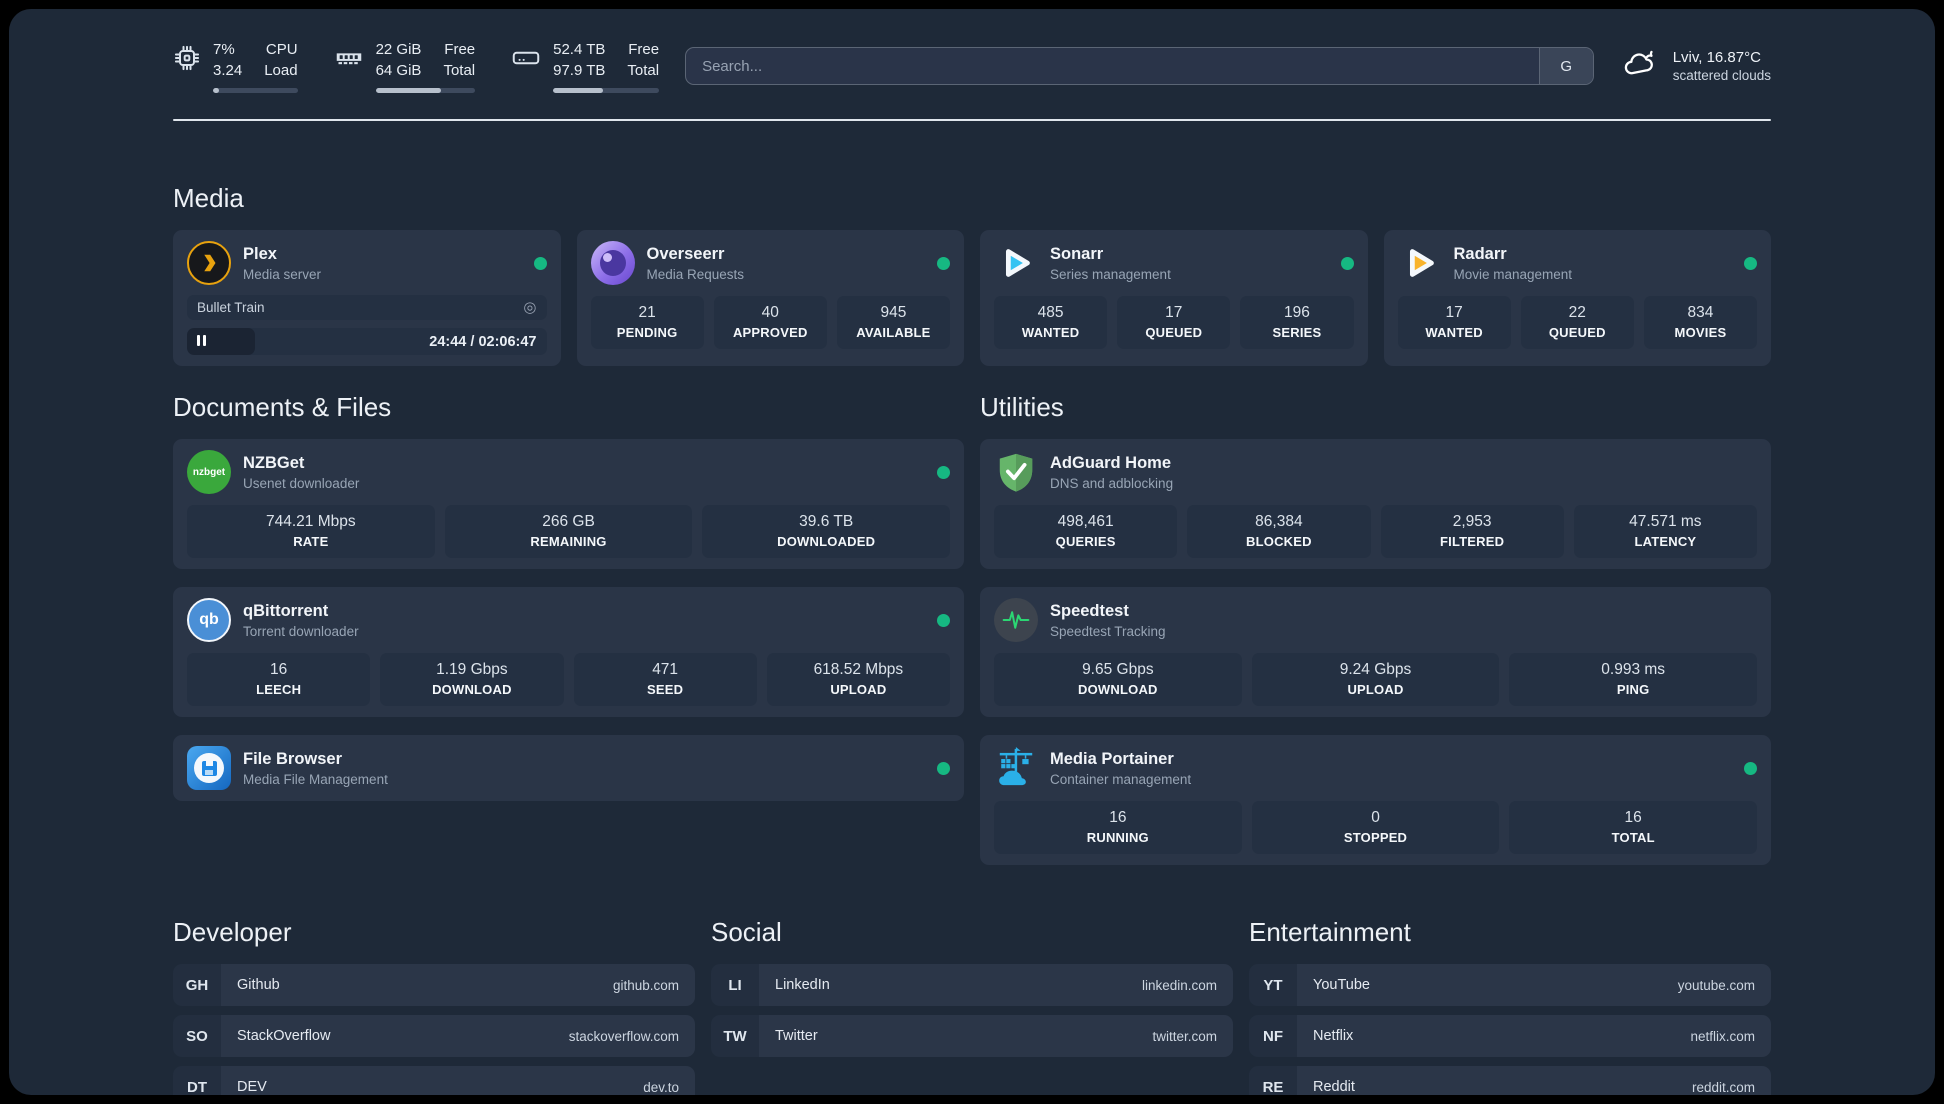 The image size is (1944, 1104). I want to click on link-dev: DT DEV dev.to, so click(434, 1080).